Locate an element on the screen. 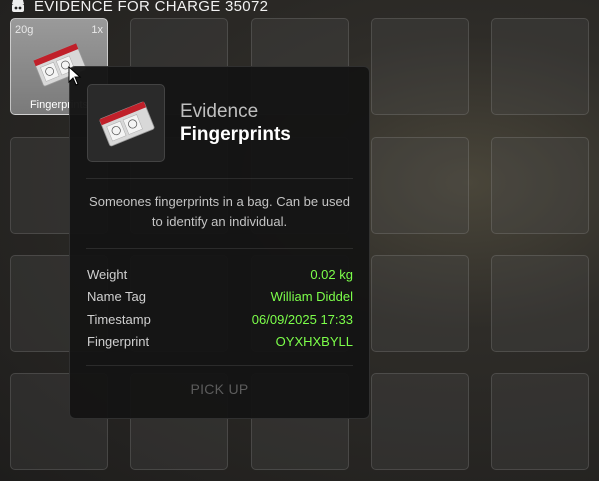  mouse-cursor-icon is located at coordinates (75, 76).